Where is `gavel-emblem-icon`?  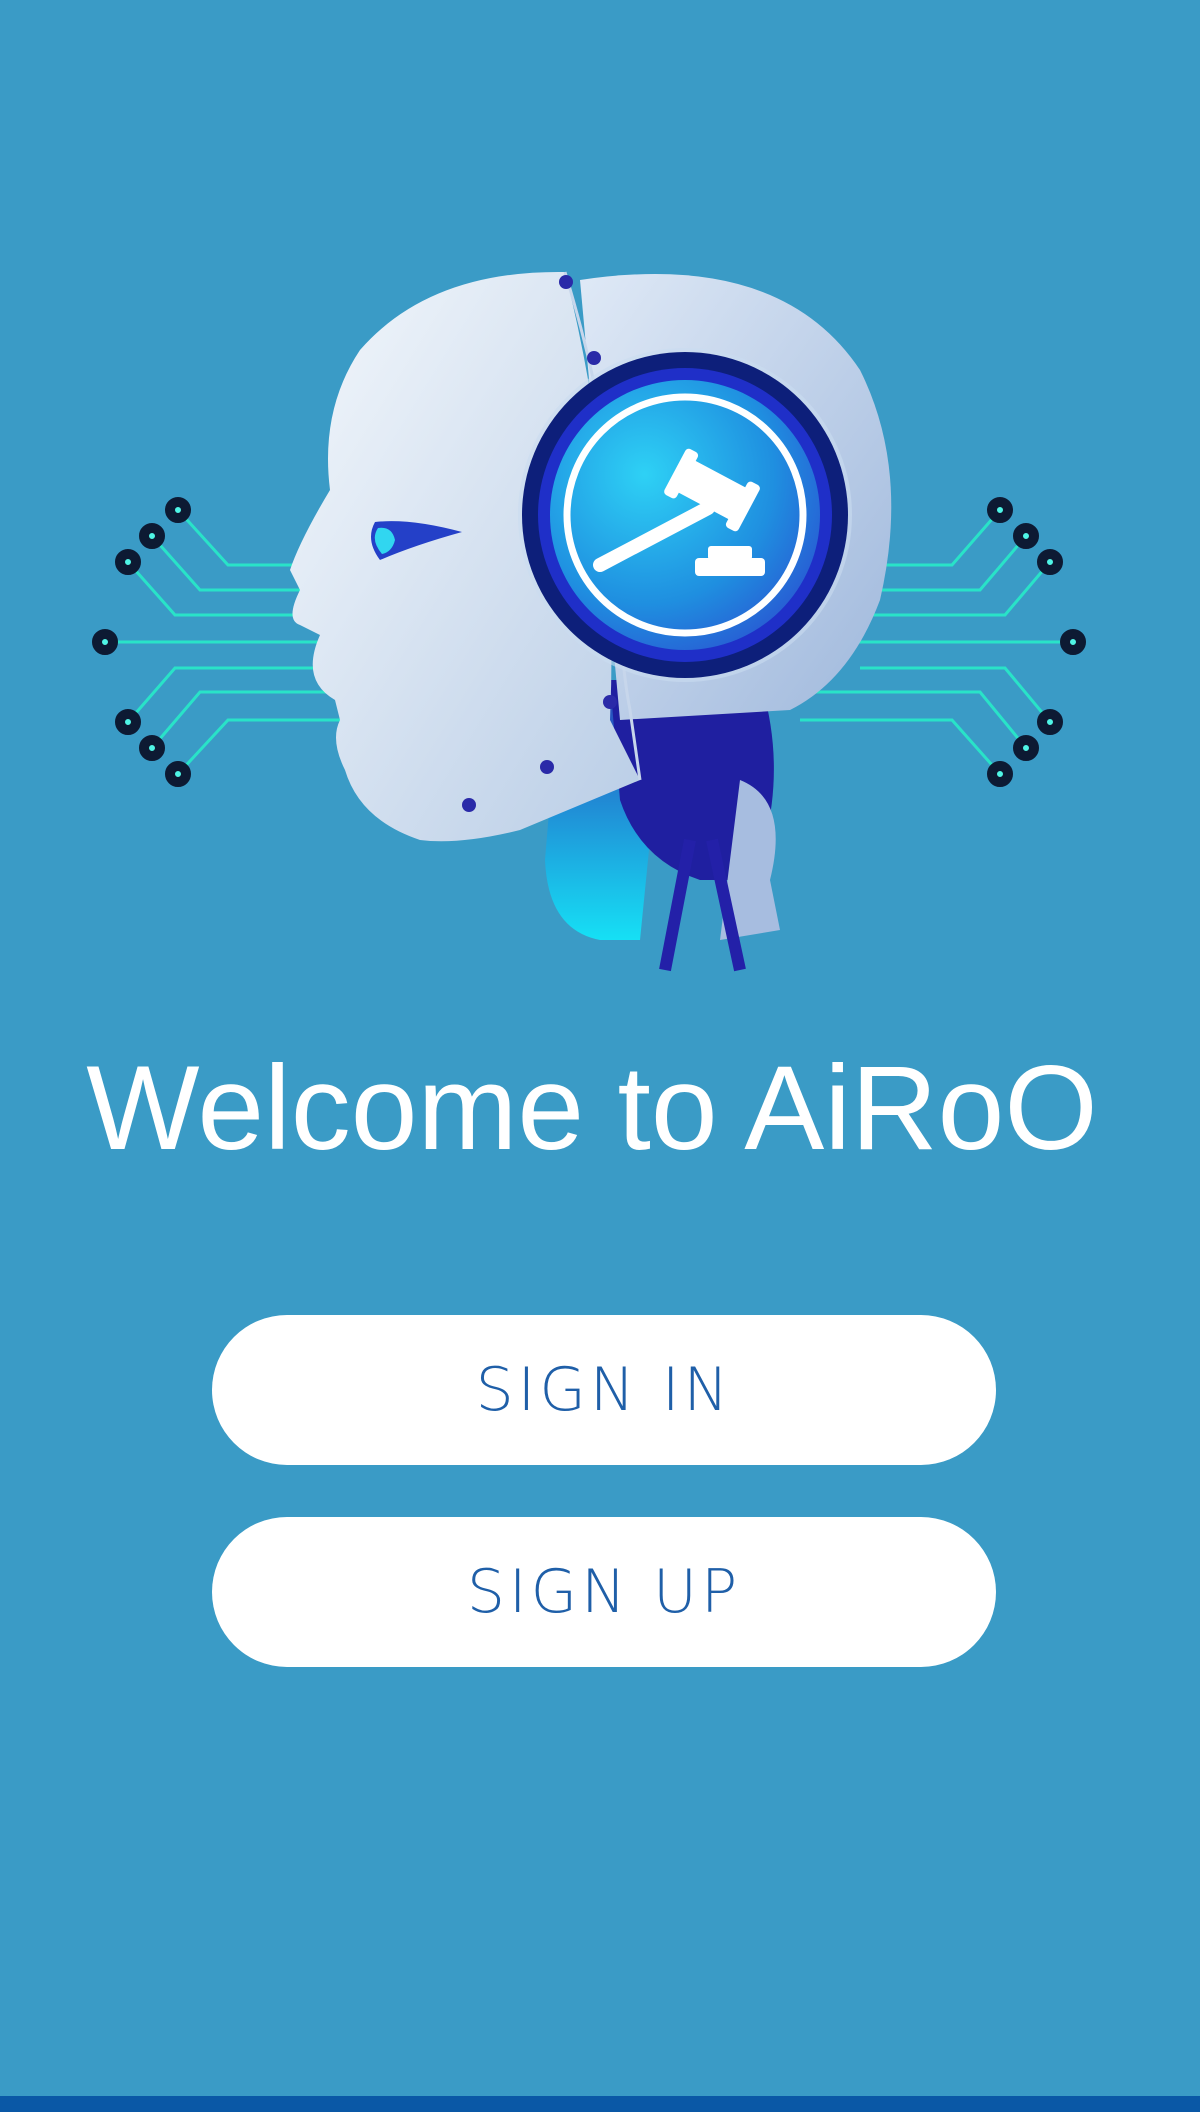
gavel-emblem-icon is located at coordinates (685, 515).